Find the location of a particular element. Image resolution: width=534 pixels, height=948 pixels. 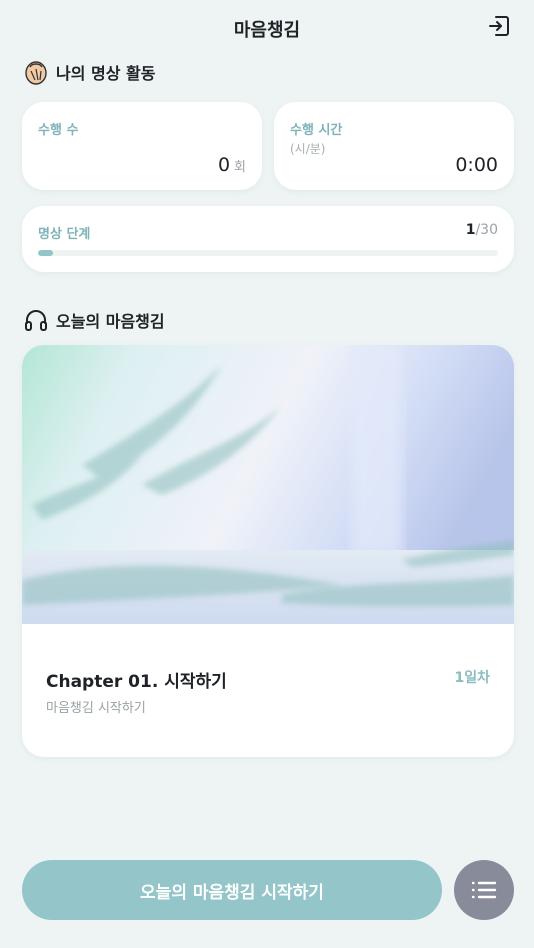

stage-current: 1 is located at coordinates (470, 230).